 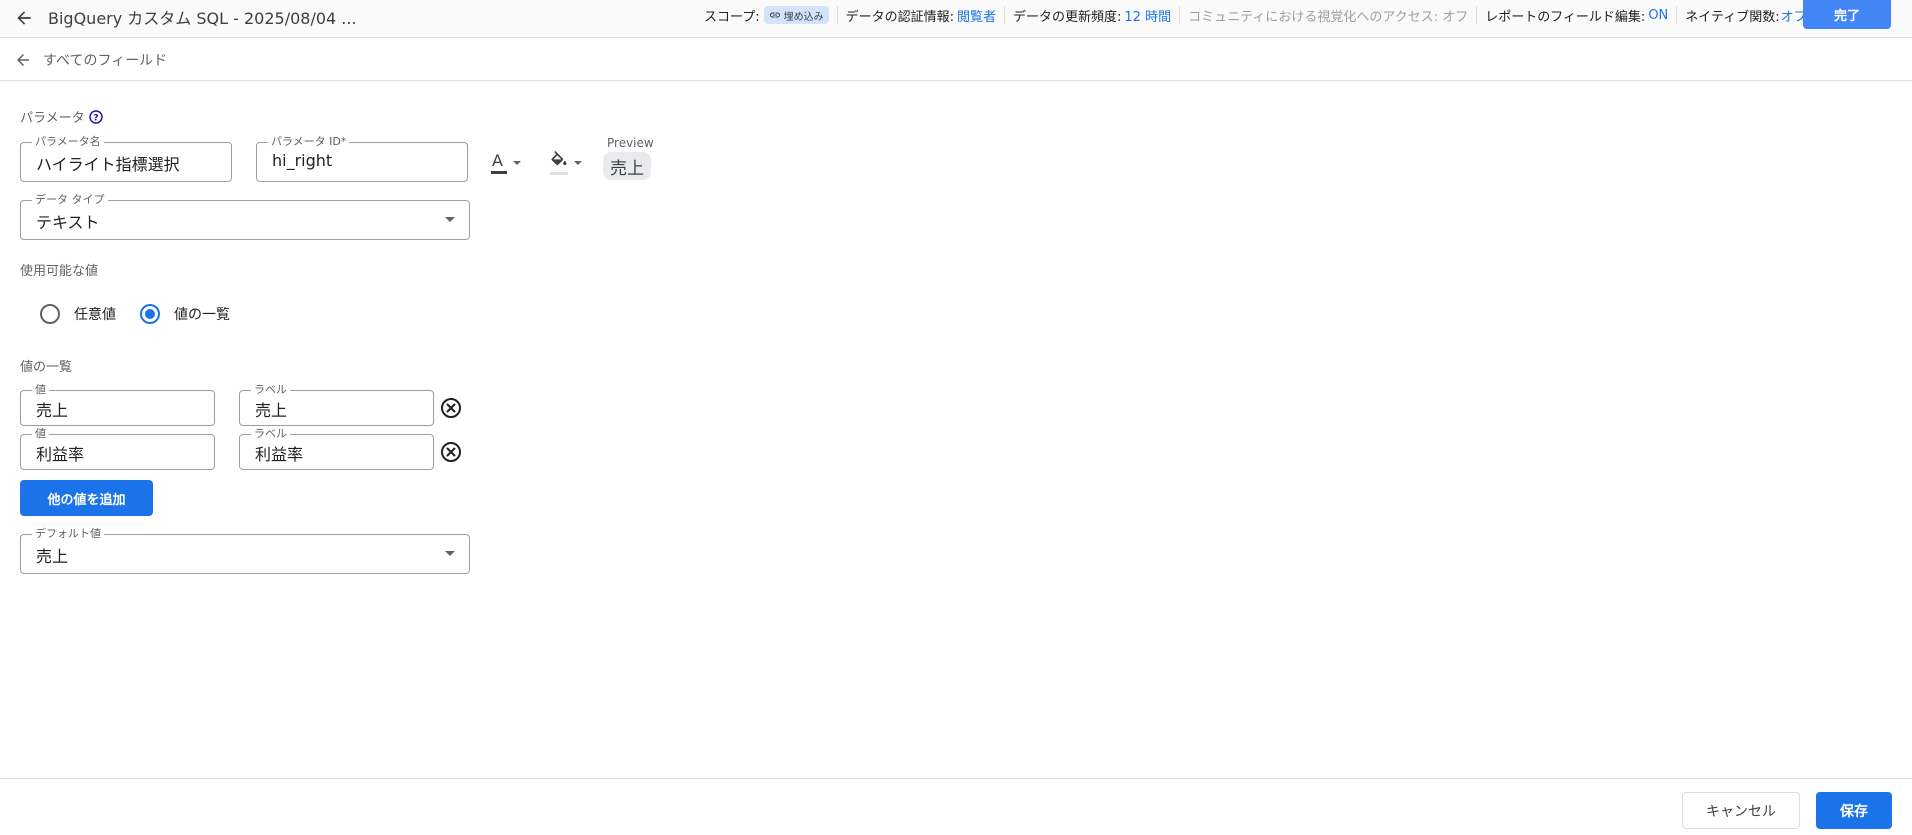 What do you see at coordinates (52, 556) in the screenshot?
I see `default-value-value: 売上` at bounding box center [52, 556].